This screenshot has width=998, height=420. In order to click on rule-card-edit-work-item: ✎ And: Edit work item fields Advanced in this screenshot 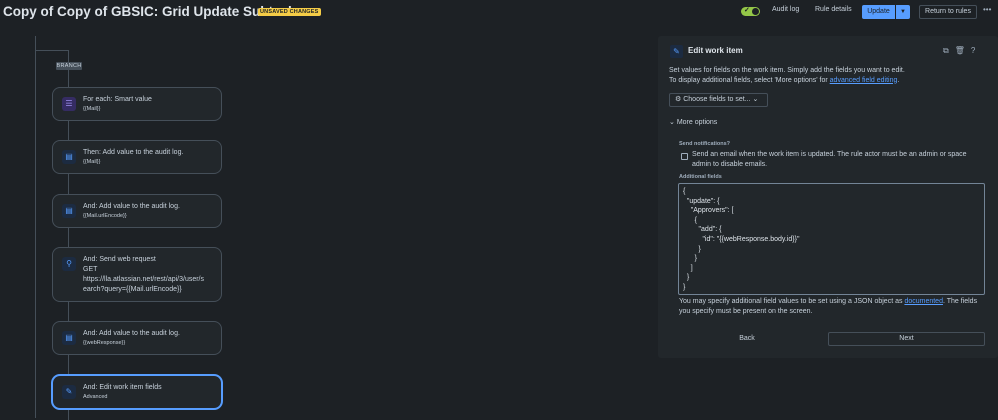, I will do `click(137, 392)`.